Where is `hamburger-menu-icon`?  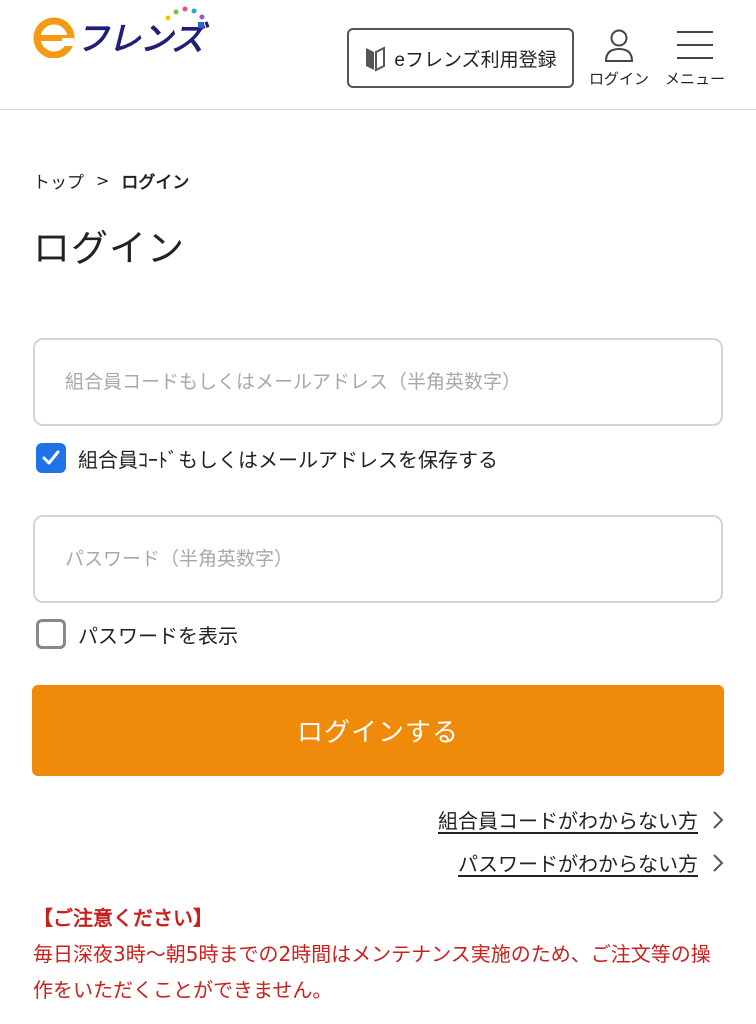 hamburger-menu-icon is located at coordinates (695, 45).